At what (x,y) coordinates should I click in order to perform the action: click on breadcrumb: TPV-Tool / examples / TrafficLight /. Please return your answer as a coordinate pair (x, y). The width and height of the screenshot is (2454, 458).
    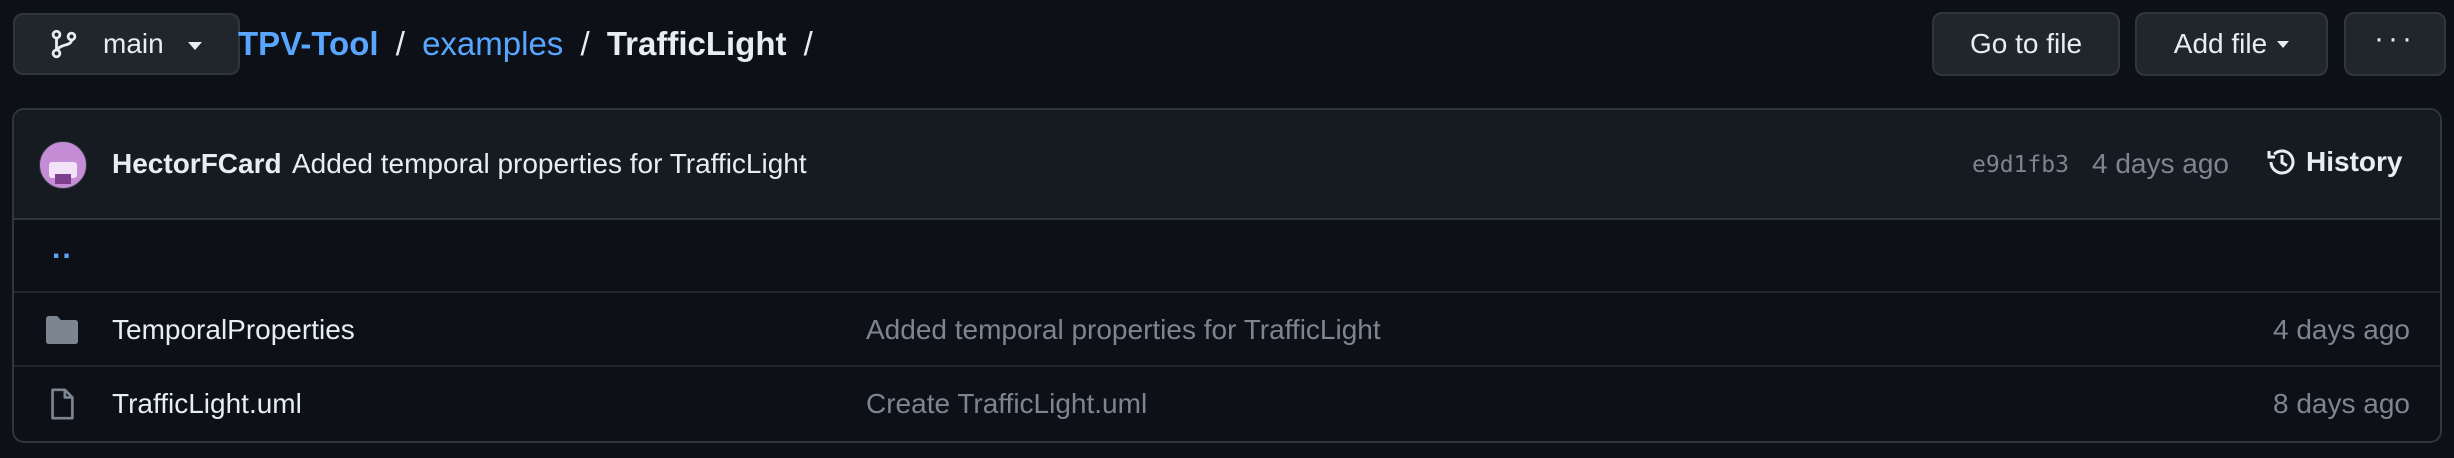
    Looking at the image, I should click on (529, 44).